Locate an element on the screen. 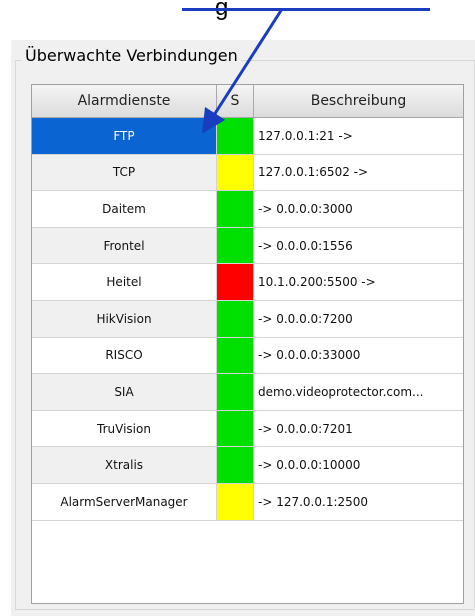 The width and height of the screenshot is (475, 616). connection-row-alarmservermanager: AlarmServerManager -> 127.0.0.1:2500 is located at coordinates (247, 502).